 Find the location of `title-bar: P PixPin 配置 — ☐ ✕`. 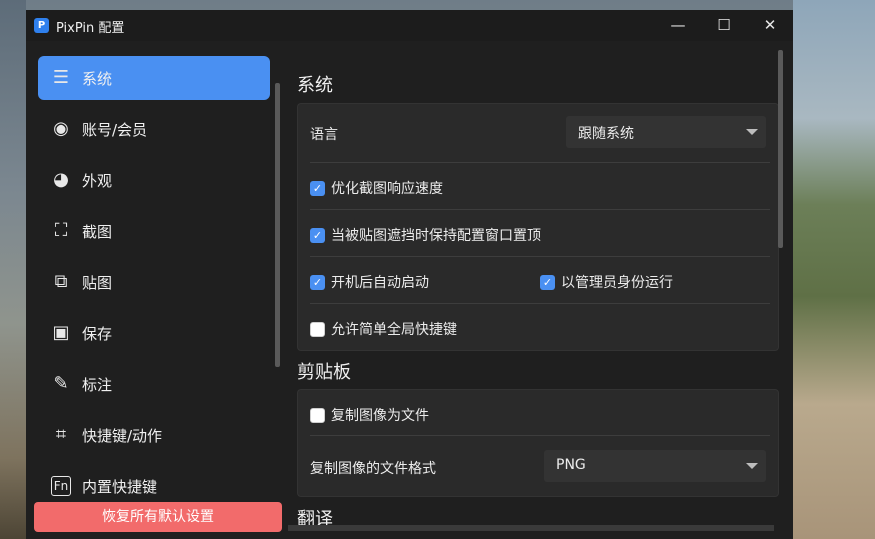

title-bar: P PixPin 配置 — ☐ ✕ is located at coordinates (409, 25).